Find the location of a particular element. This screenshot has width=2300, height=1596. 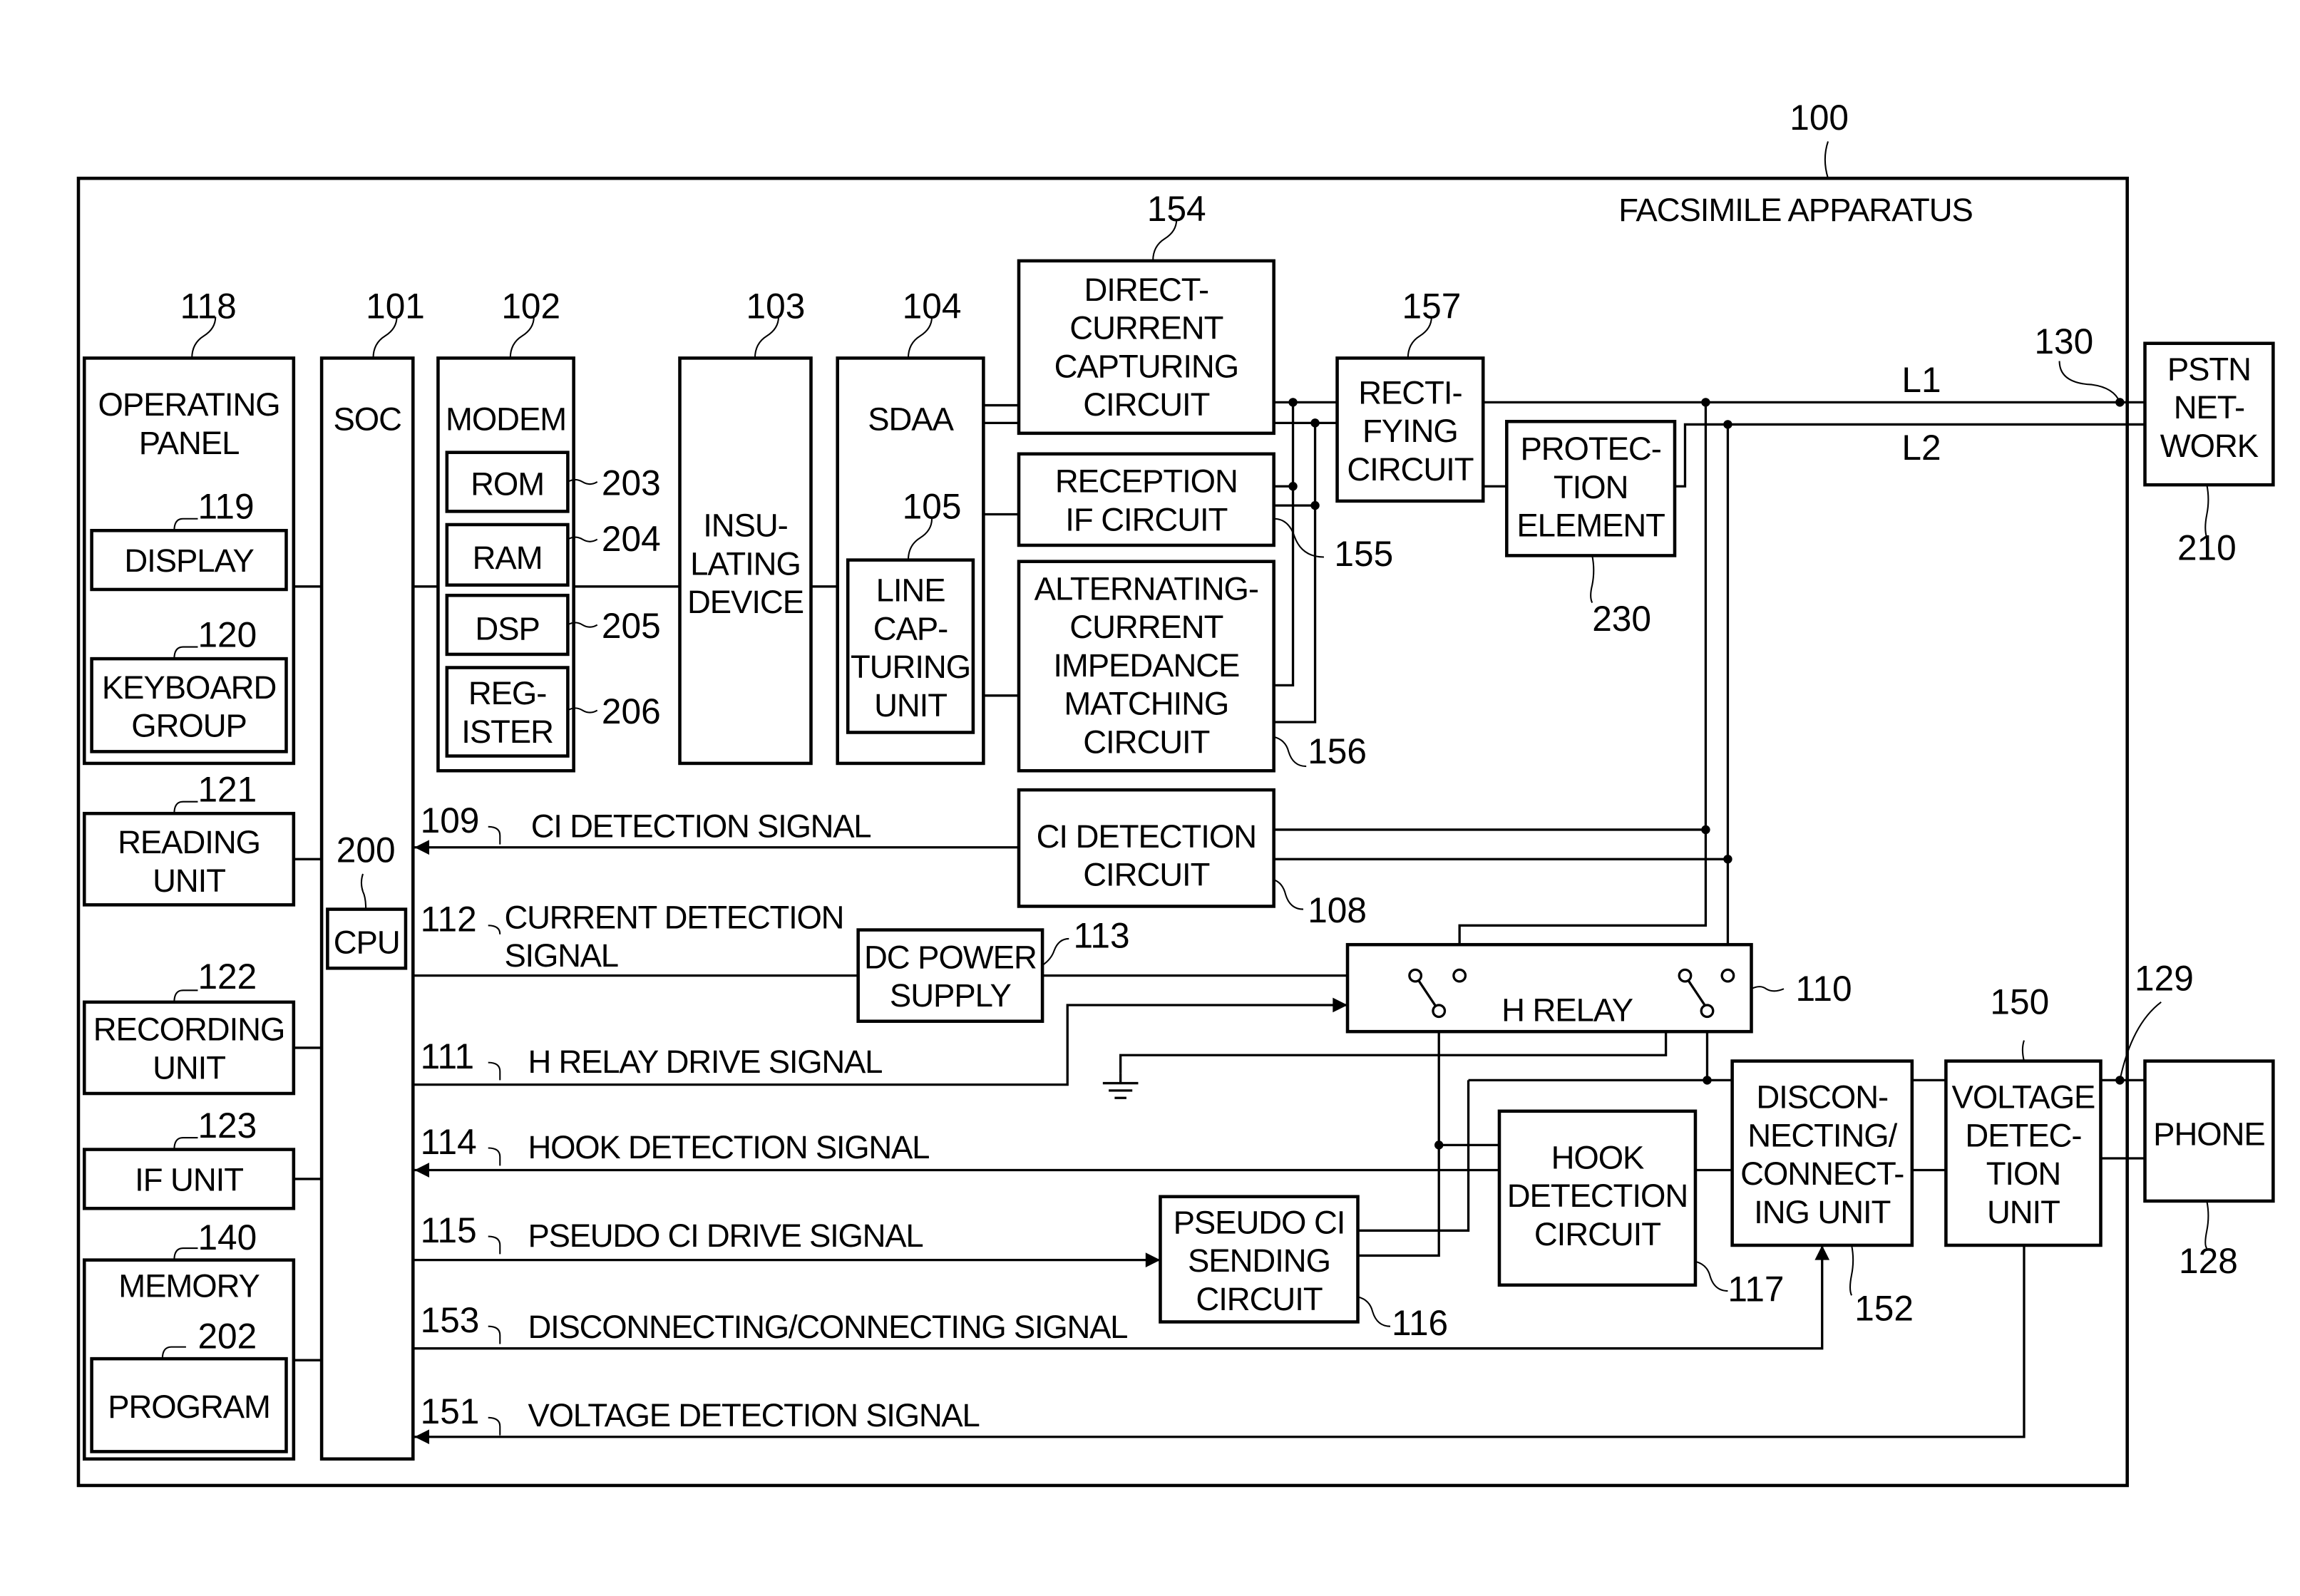

insulating-device-label: INSU- is located at coordinates (745, 526).